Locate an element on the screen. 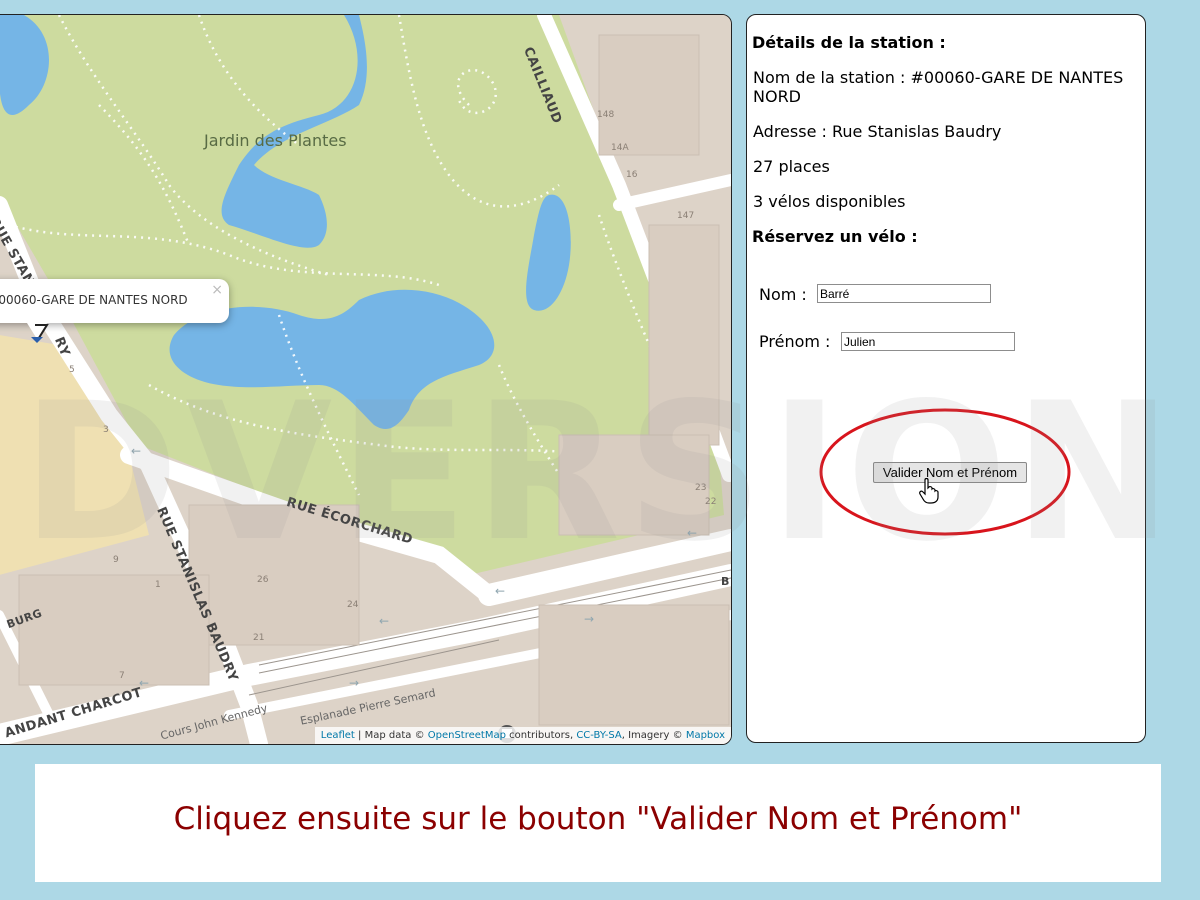  mapbox-link: Mapbox is located at coordinates (705, 735).